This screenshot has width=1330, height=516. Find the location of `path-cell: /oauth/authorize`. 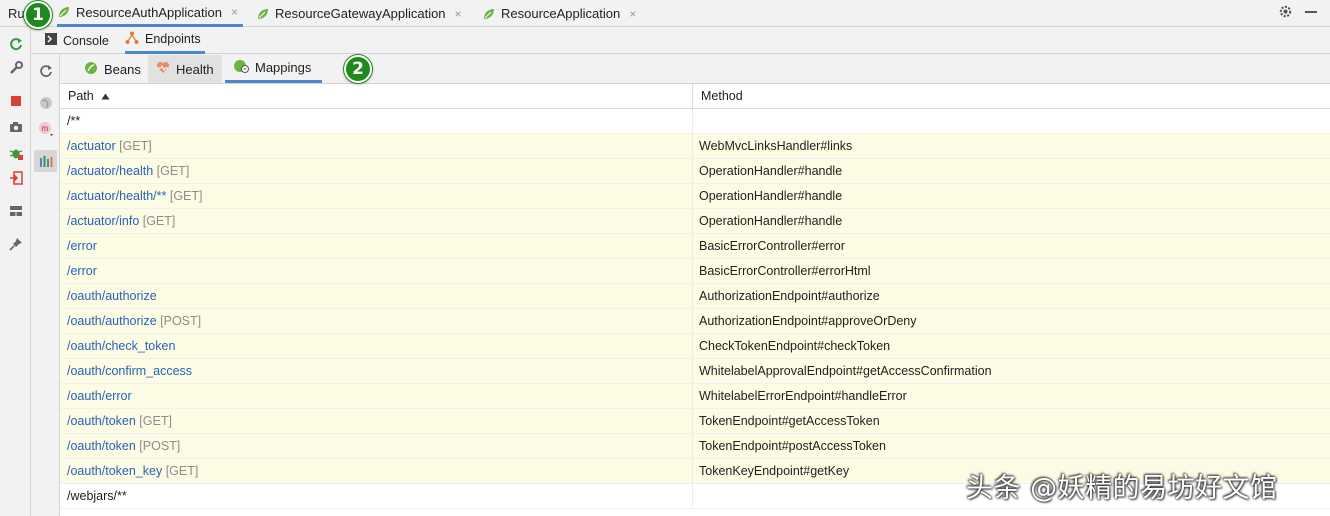

path-cell: /oauth/authorize is located at coordinates (112, 296).